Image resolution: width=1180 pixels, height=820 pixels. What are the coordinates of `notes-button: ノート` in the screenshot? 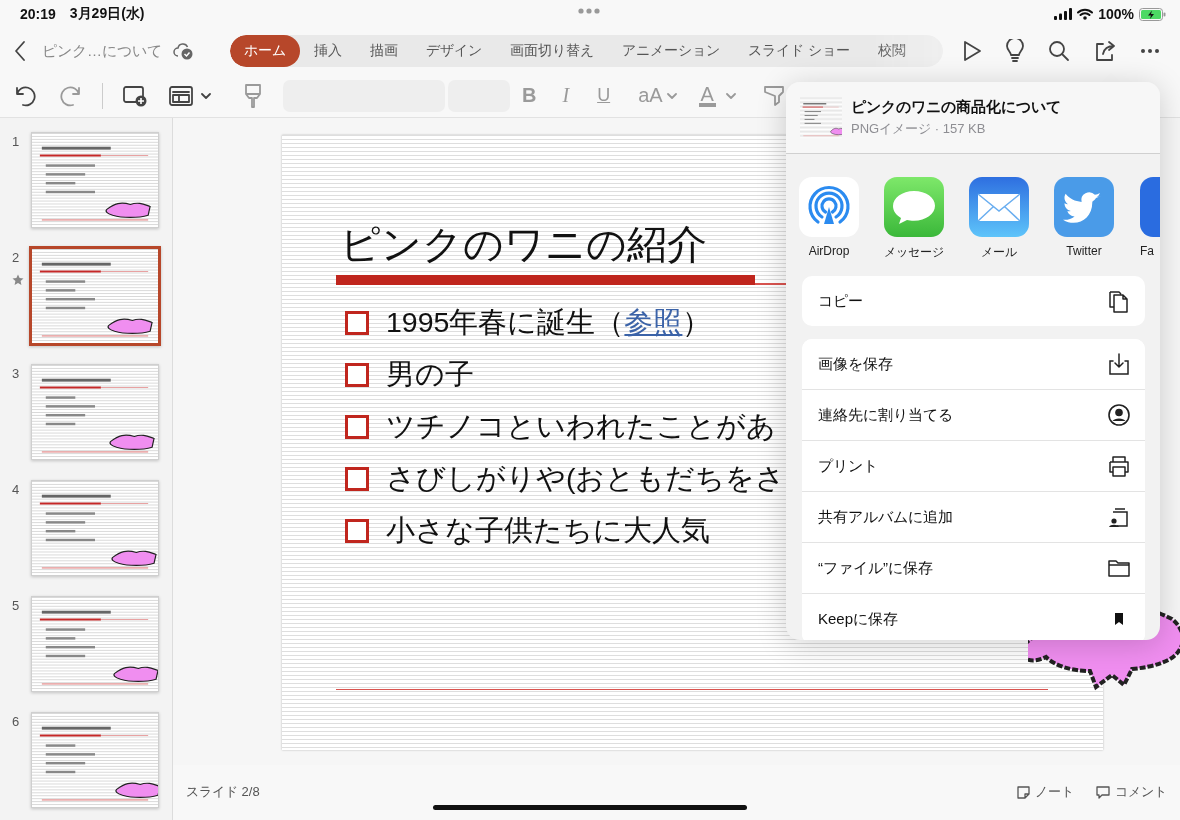 It's located at (1045, 792).